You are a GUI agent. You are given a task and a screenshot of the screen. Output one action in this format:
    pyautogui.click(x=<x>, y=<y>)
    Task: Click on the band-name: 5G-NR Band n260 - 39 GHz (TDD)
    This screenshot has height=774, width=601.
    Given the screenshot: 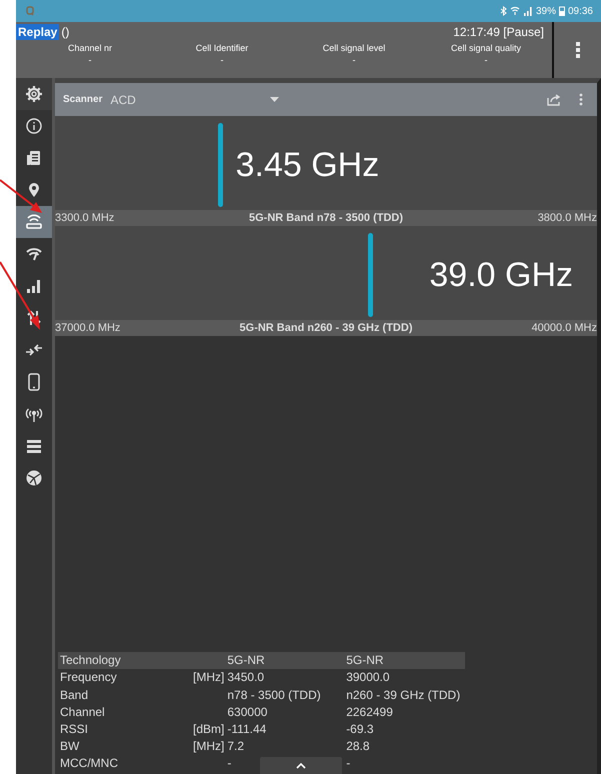 What is the action you would take?
    pyautogui.click(x=326, y=328)
    